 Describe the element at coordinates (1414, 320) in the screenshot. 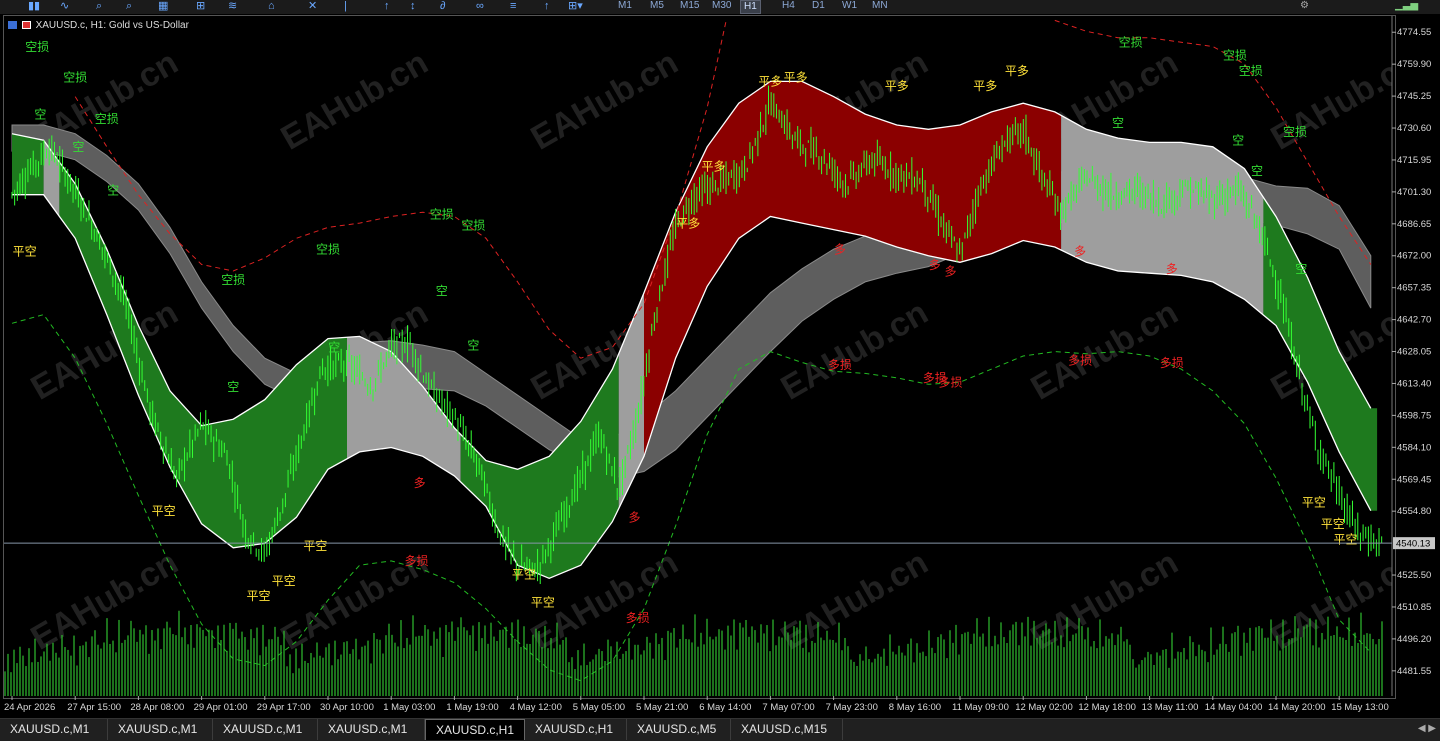

I see `price-tick-label: 4642.70` at that location.